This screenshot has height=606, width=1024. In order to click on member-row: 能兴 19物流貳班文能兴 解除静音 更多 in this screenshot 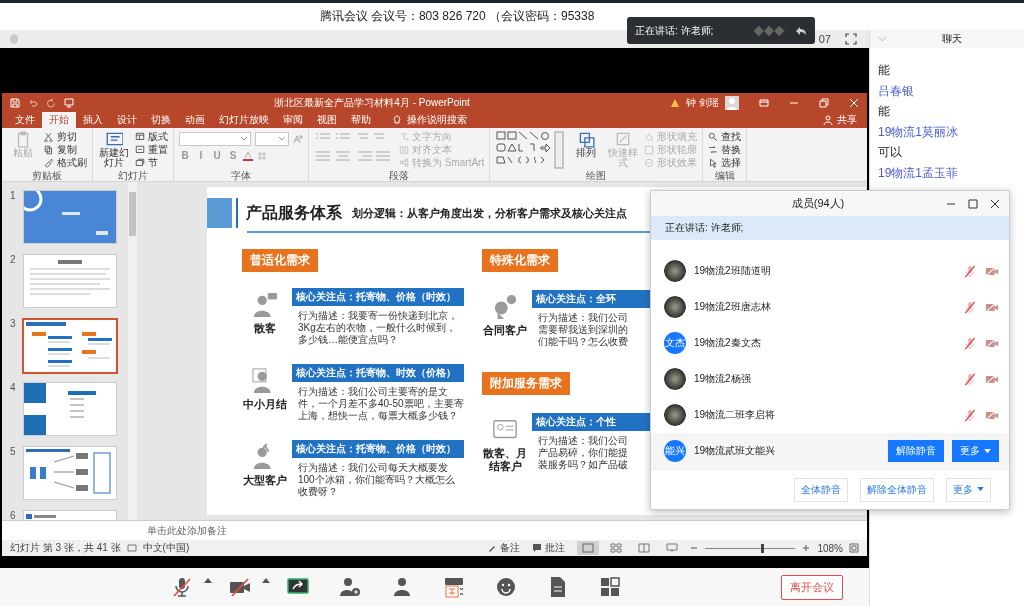, I will do `click(830, 451)`.